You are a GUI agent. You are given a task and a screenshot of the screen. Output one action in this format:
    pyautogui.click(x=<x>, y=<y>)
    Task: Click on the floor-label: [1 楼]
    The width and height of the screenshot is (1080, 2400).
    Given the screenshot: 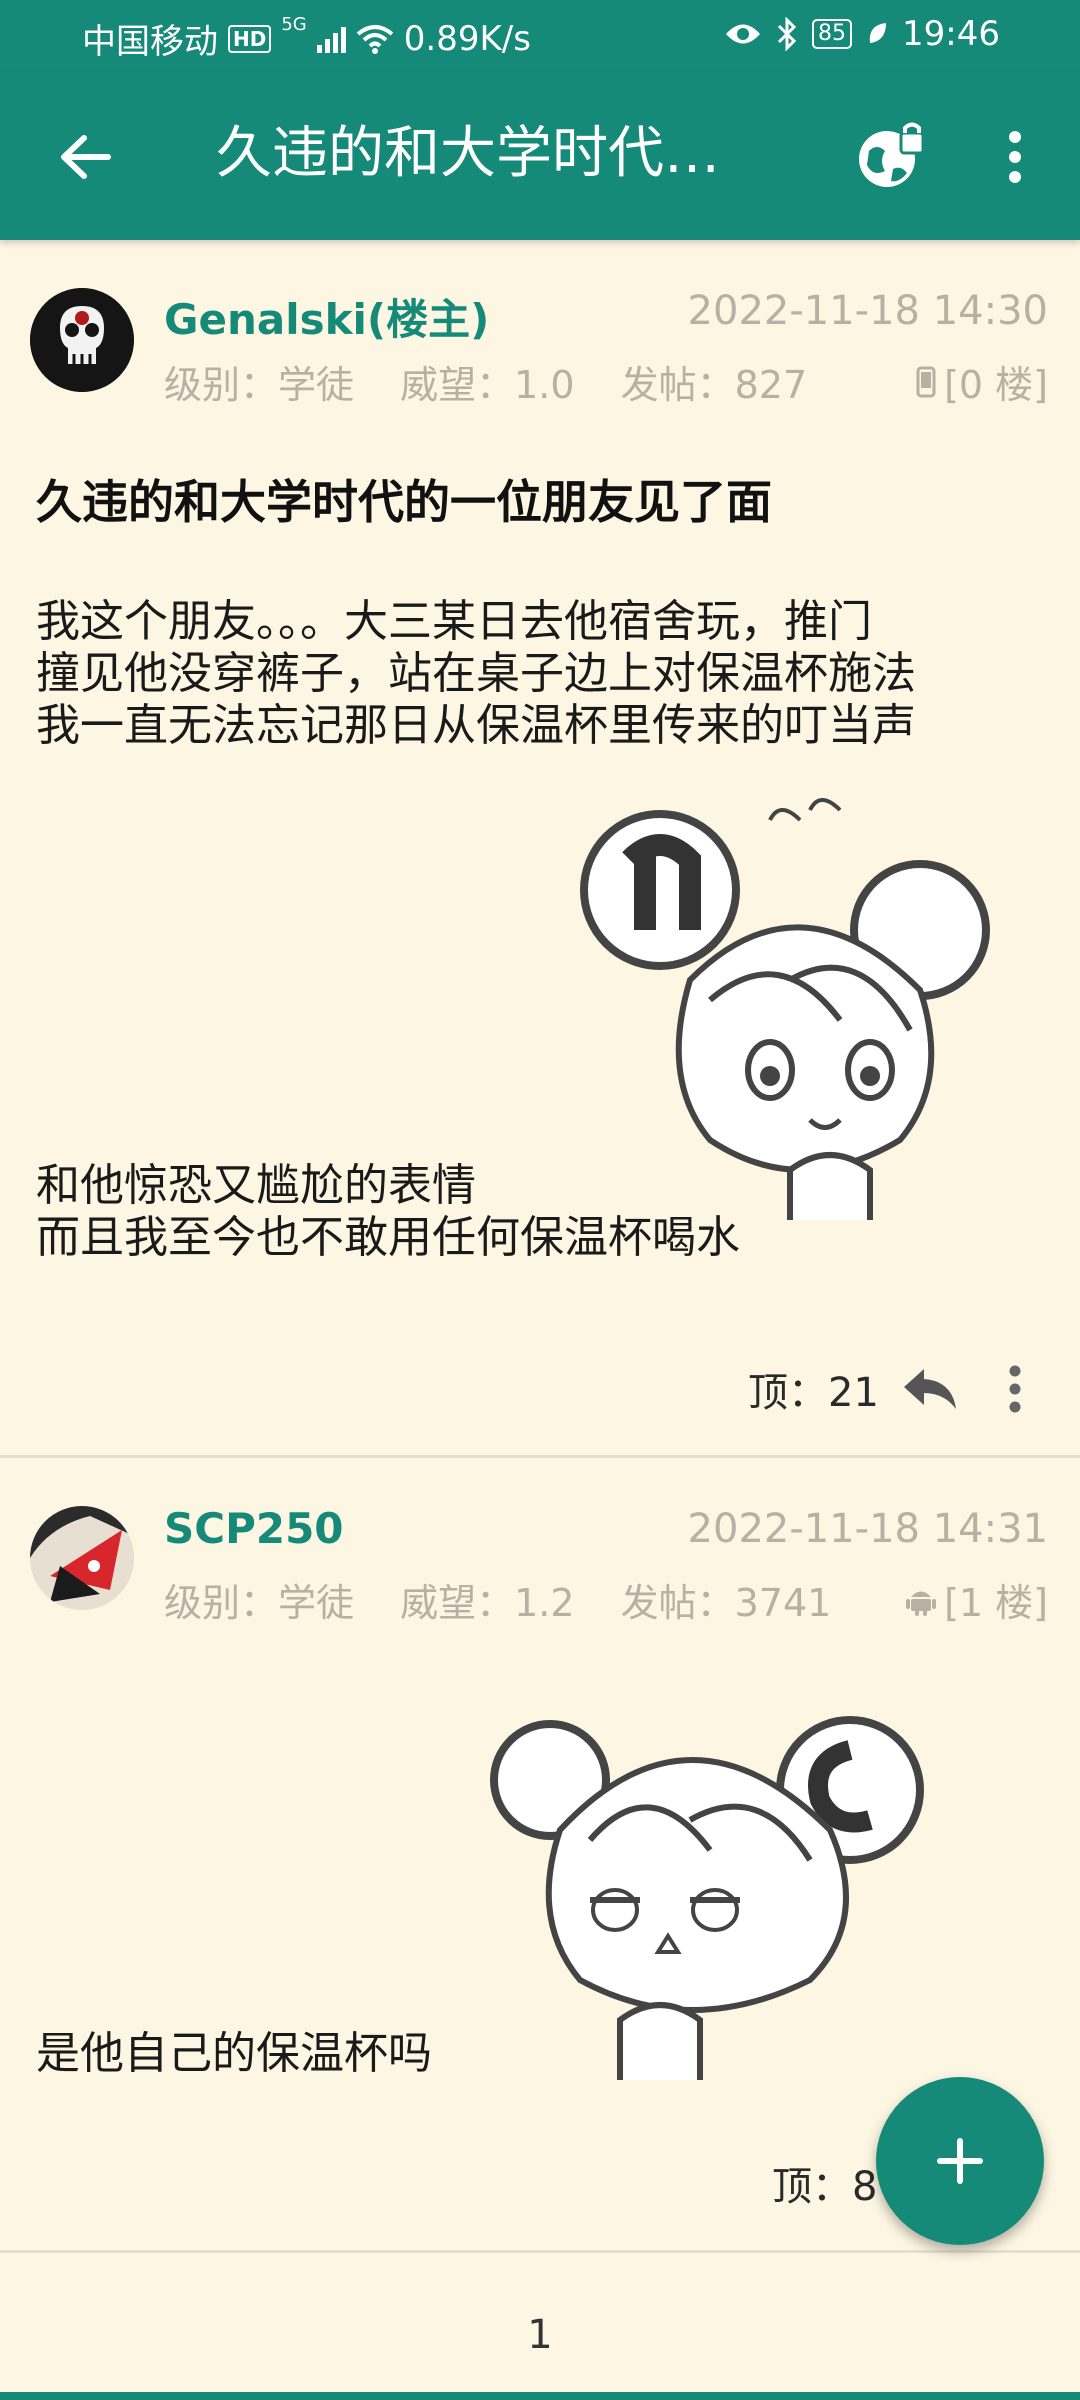 What is the action you would take?
    pyautogui.click(x=996, y=1603)
    